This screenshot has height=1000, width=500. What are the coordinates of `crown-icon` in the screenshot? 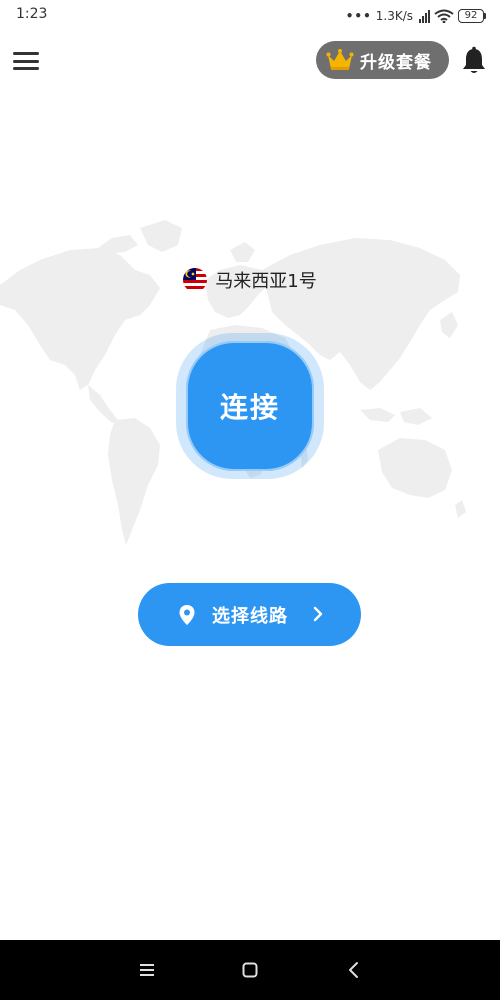 It's located at (340, 59).